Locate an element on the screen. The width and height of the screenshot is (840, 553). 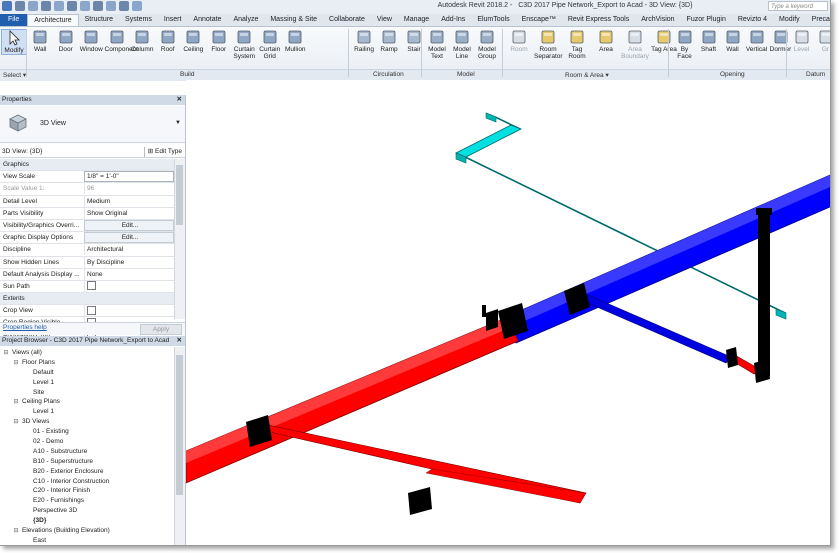
property-section: Extents is located at coordinates (87, 299).